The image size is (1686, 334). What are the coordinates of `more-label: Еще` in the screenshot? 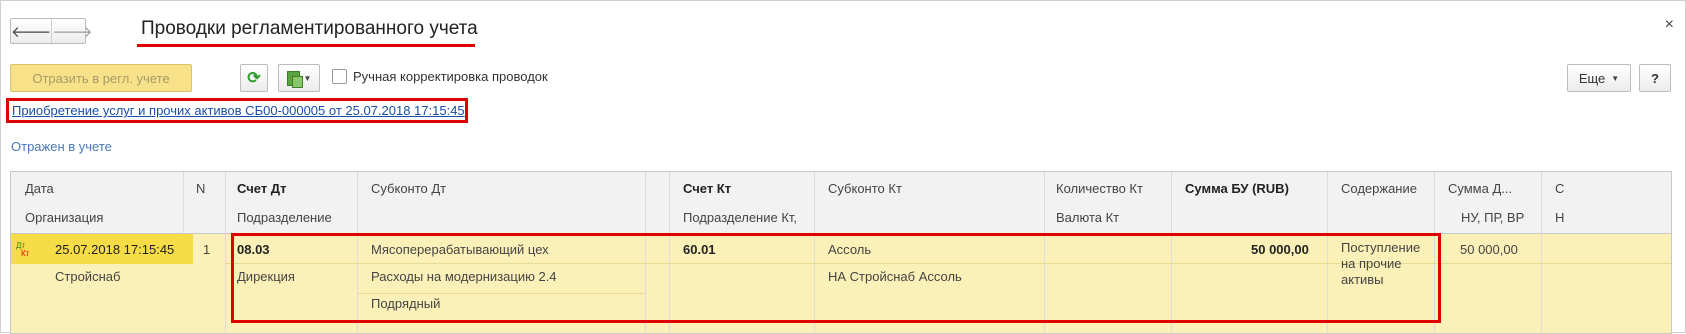 It's located at (1592, 78).